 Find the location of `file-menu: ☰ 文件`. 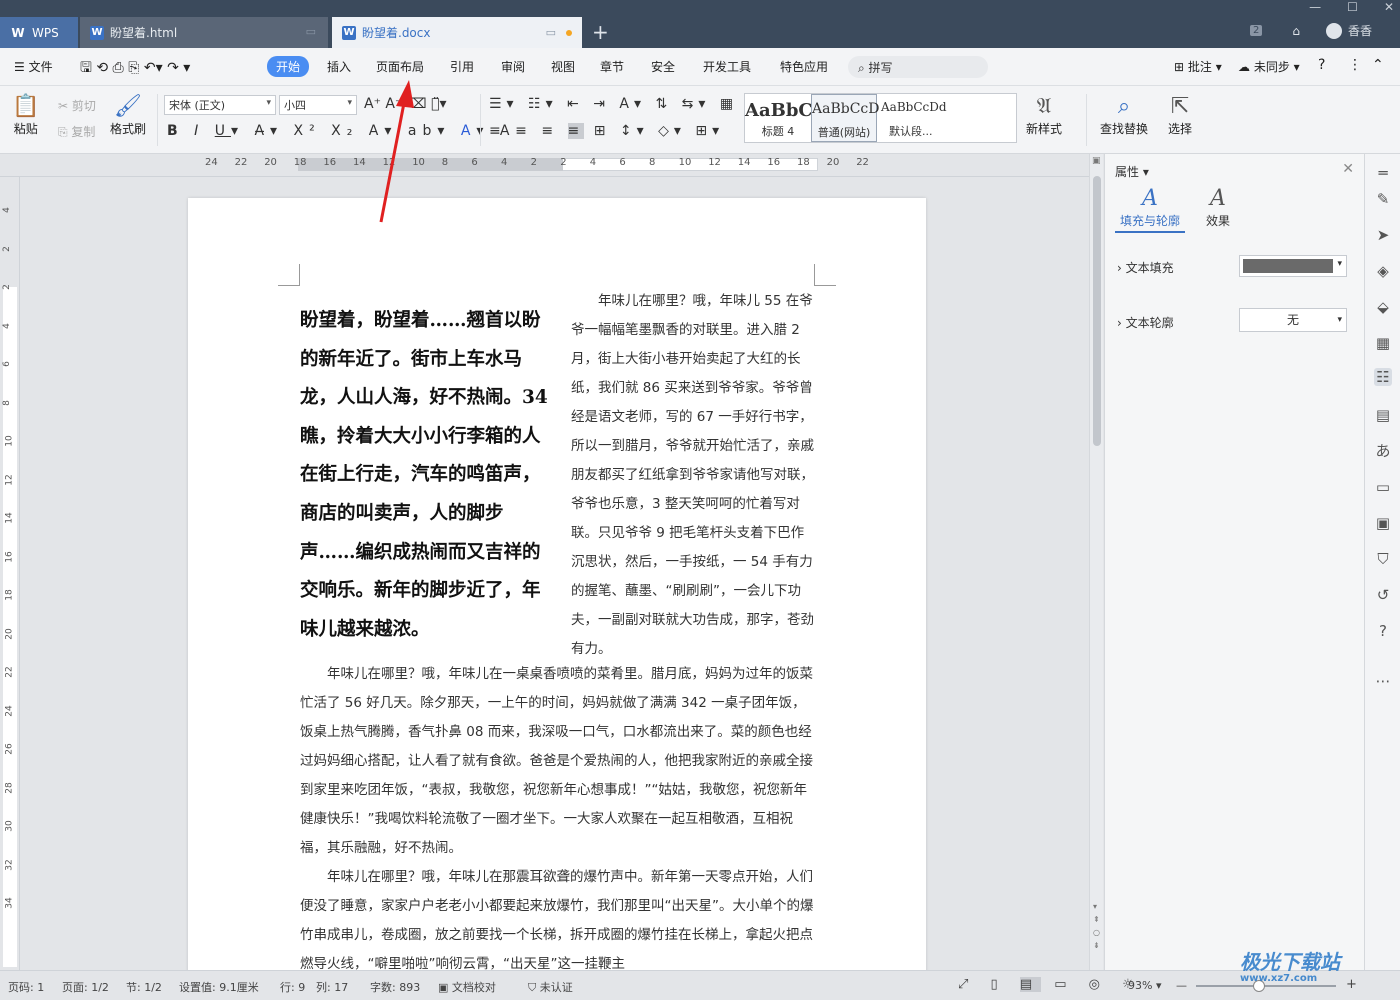

file-menu: ☰ 文件 is located at coordinates (33, 66).